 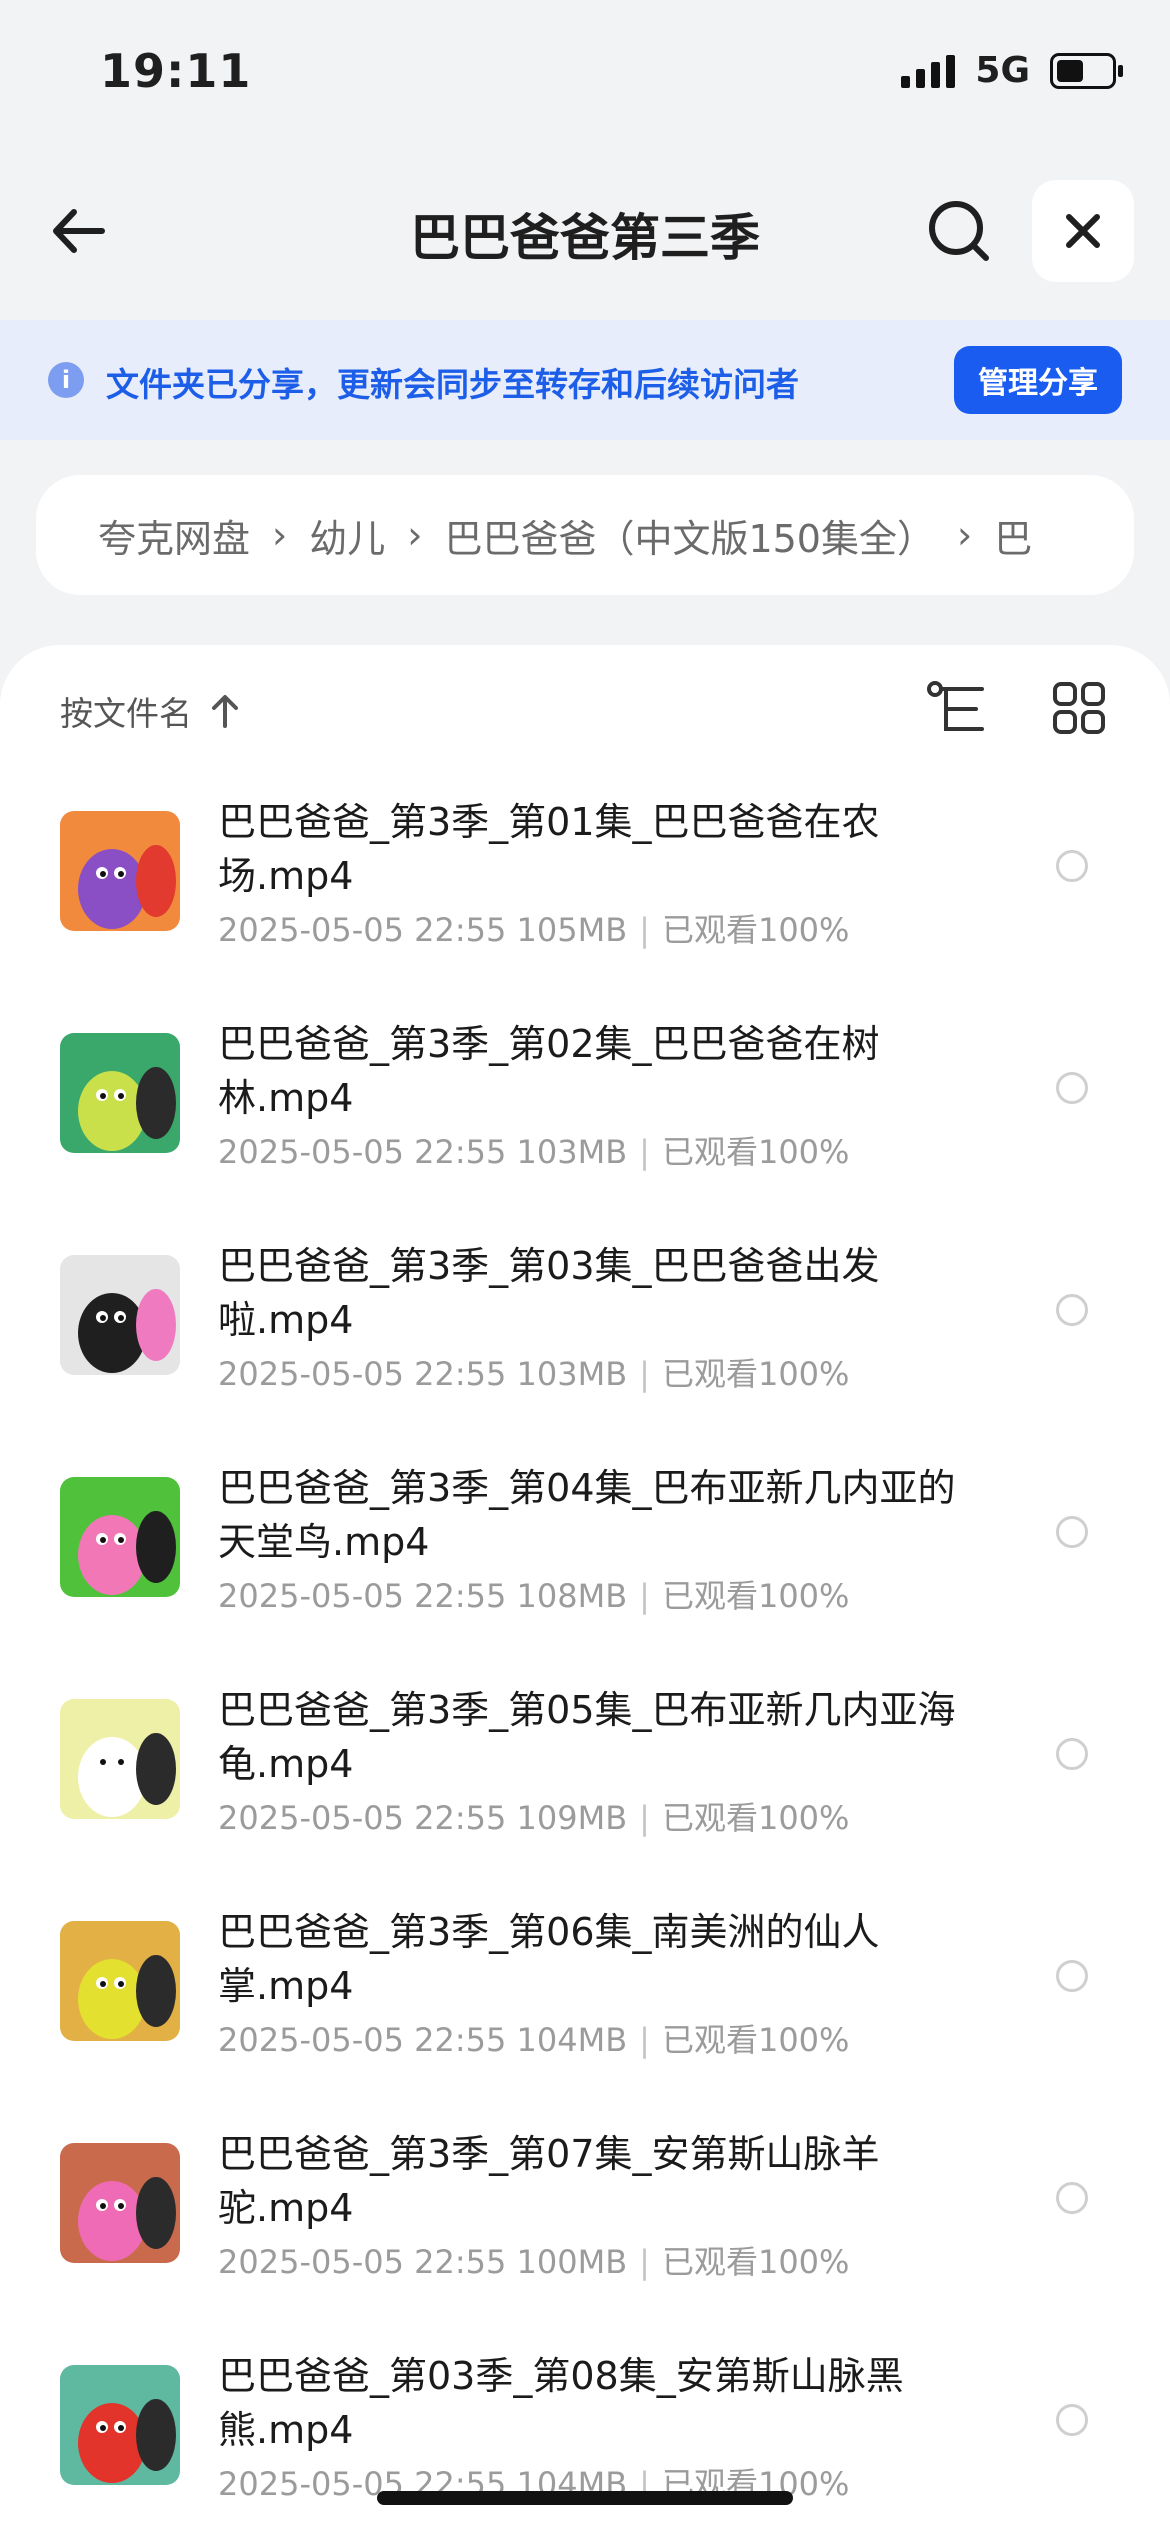 I want to click on file-meta: 2025-05-05 22:55 108MB | 已观看100%, so click(x=533, y=1594).